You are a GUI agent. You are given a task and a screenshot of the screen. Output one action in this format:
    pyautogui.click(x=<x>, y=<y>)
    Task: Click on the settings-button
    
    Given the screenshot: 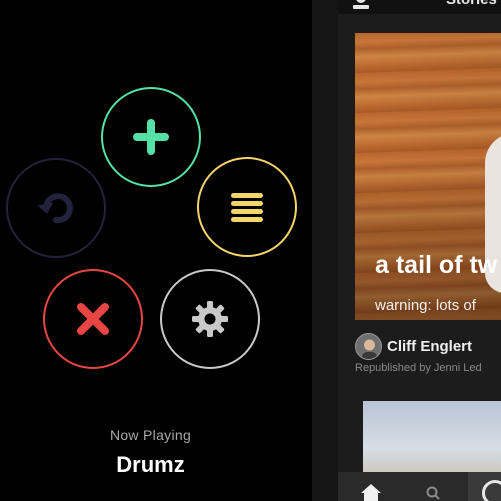 What is the action you would take?
    pyautogui.click(x=210, y=319)
    